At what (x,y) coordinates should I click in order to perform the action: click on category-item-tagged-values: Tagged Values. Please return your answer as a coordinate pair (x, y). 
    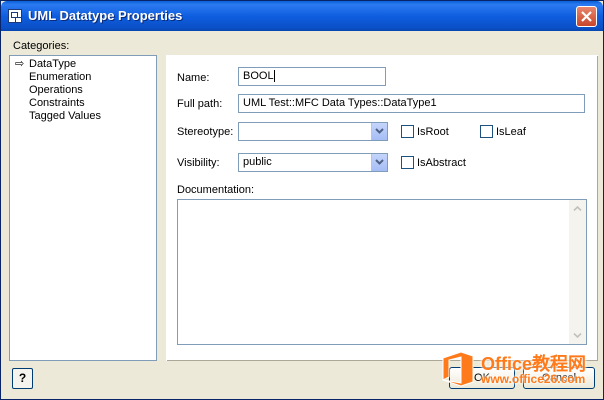
    Looking at the image, I should click on (85, 116).